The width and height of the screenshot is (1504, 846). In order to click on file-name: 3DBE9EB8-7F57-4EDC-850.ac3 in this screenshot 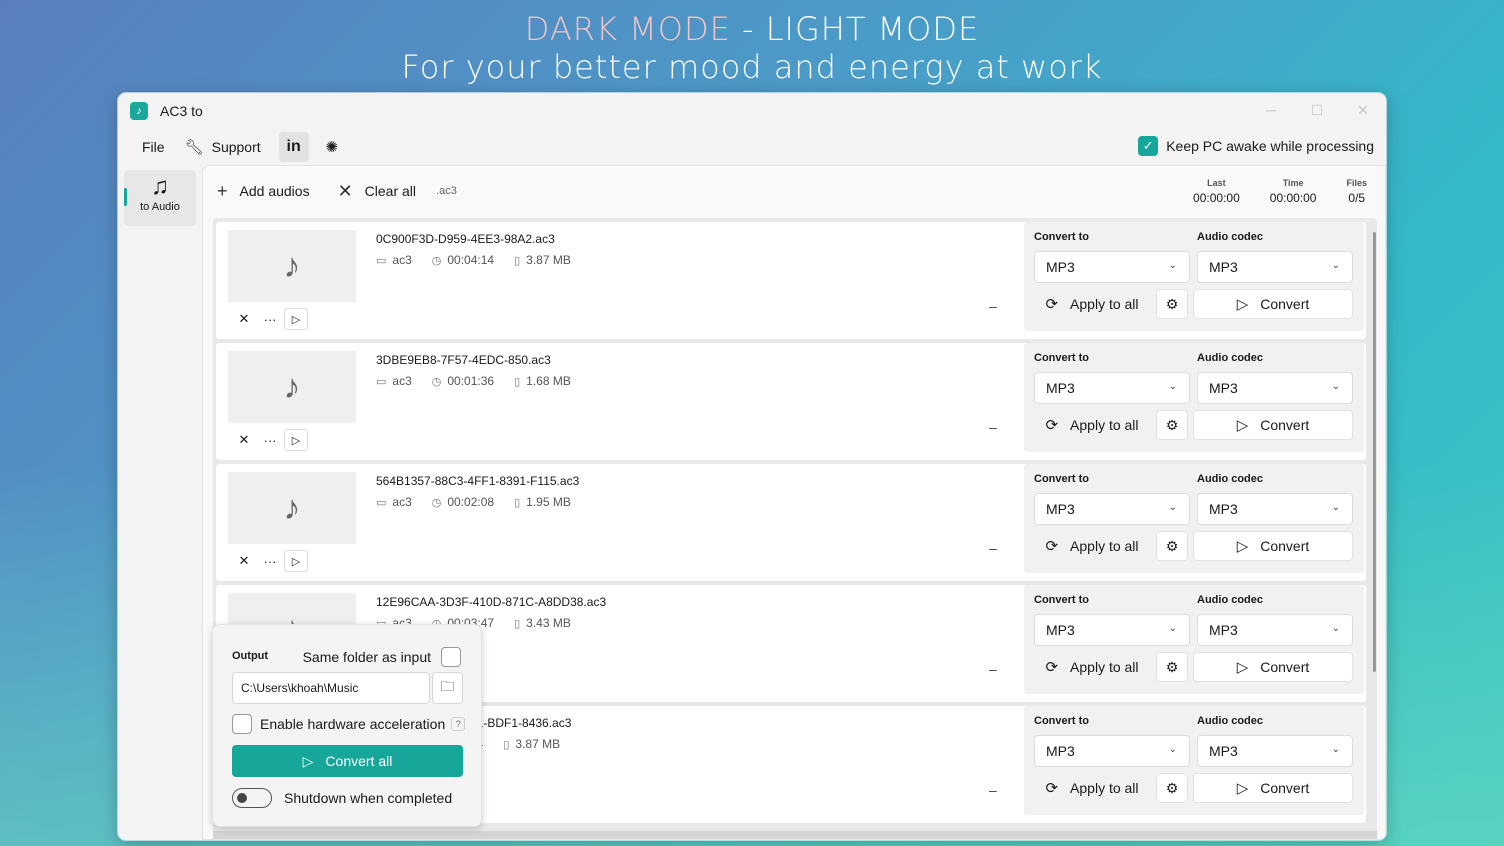, I will do `click(463, 360)`.